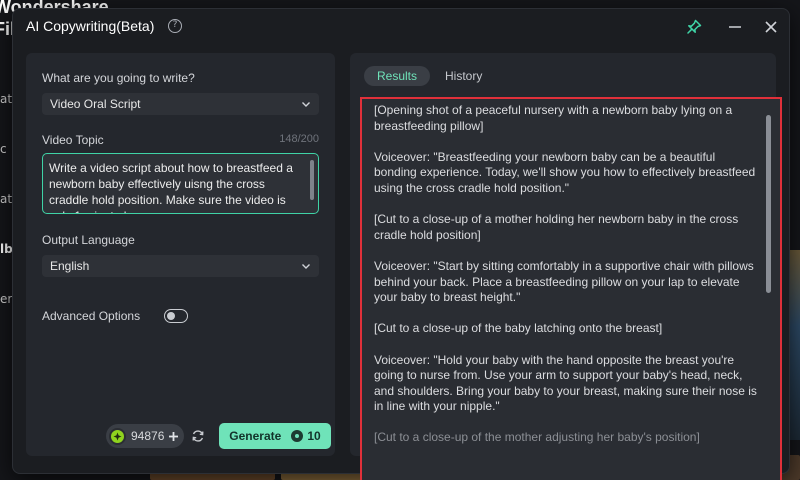 This screenshot has height=480, width=800. I want to click on credits-count: 94876, so click(148, 436).